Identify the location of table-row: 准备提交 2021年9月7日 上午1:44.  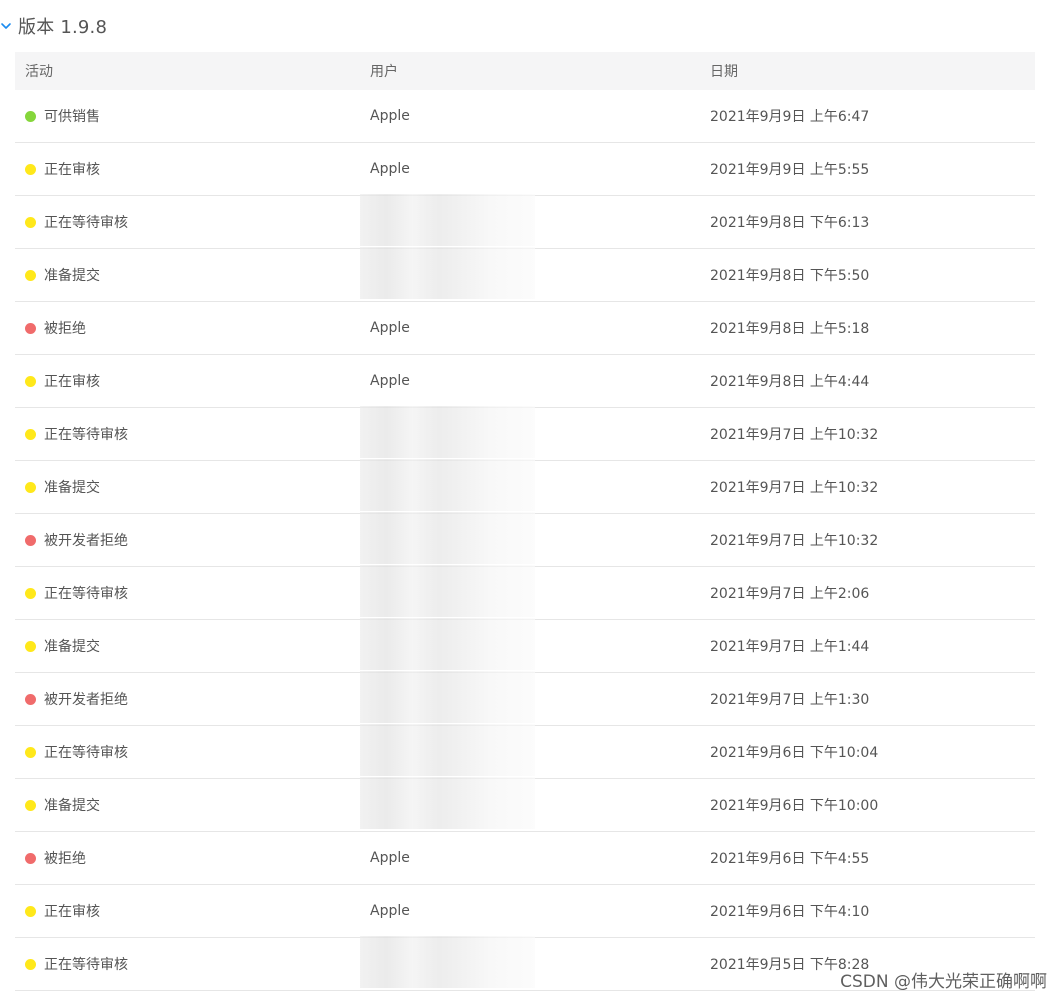
(525, 646).